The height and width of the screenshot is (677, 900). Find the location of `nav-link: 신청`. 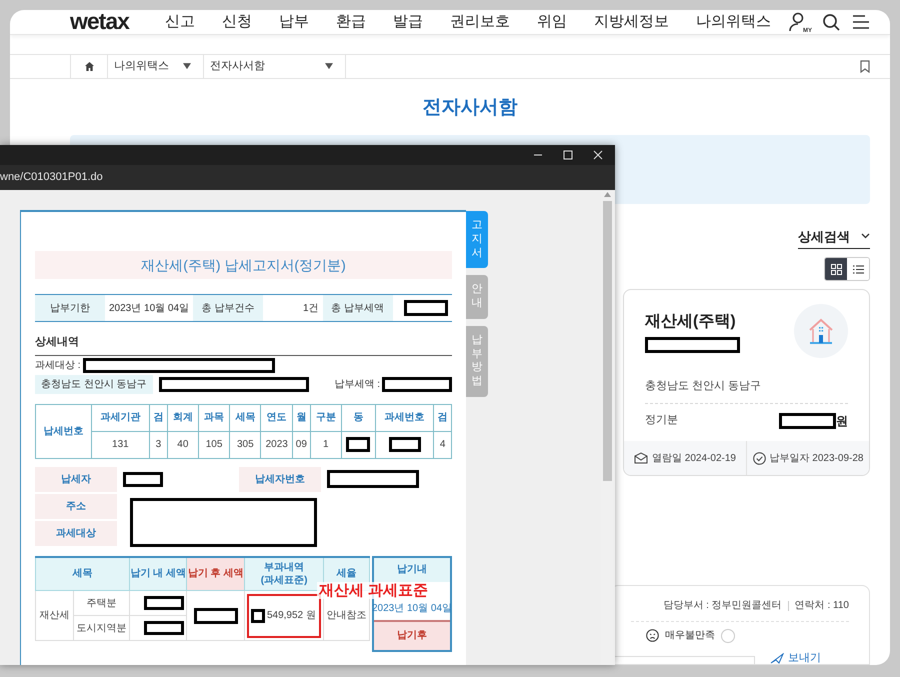

nav-link: 신청 is located at coordinates (237, 22).